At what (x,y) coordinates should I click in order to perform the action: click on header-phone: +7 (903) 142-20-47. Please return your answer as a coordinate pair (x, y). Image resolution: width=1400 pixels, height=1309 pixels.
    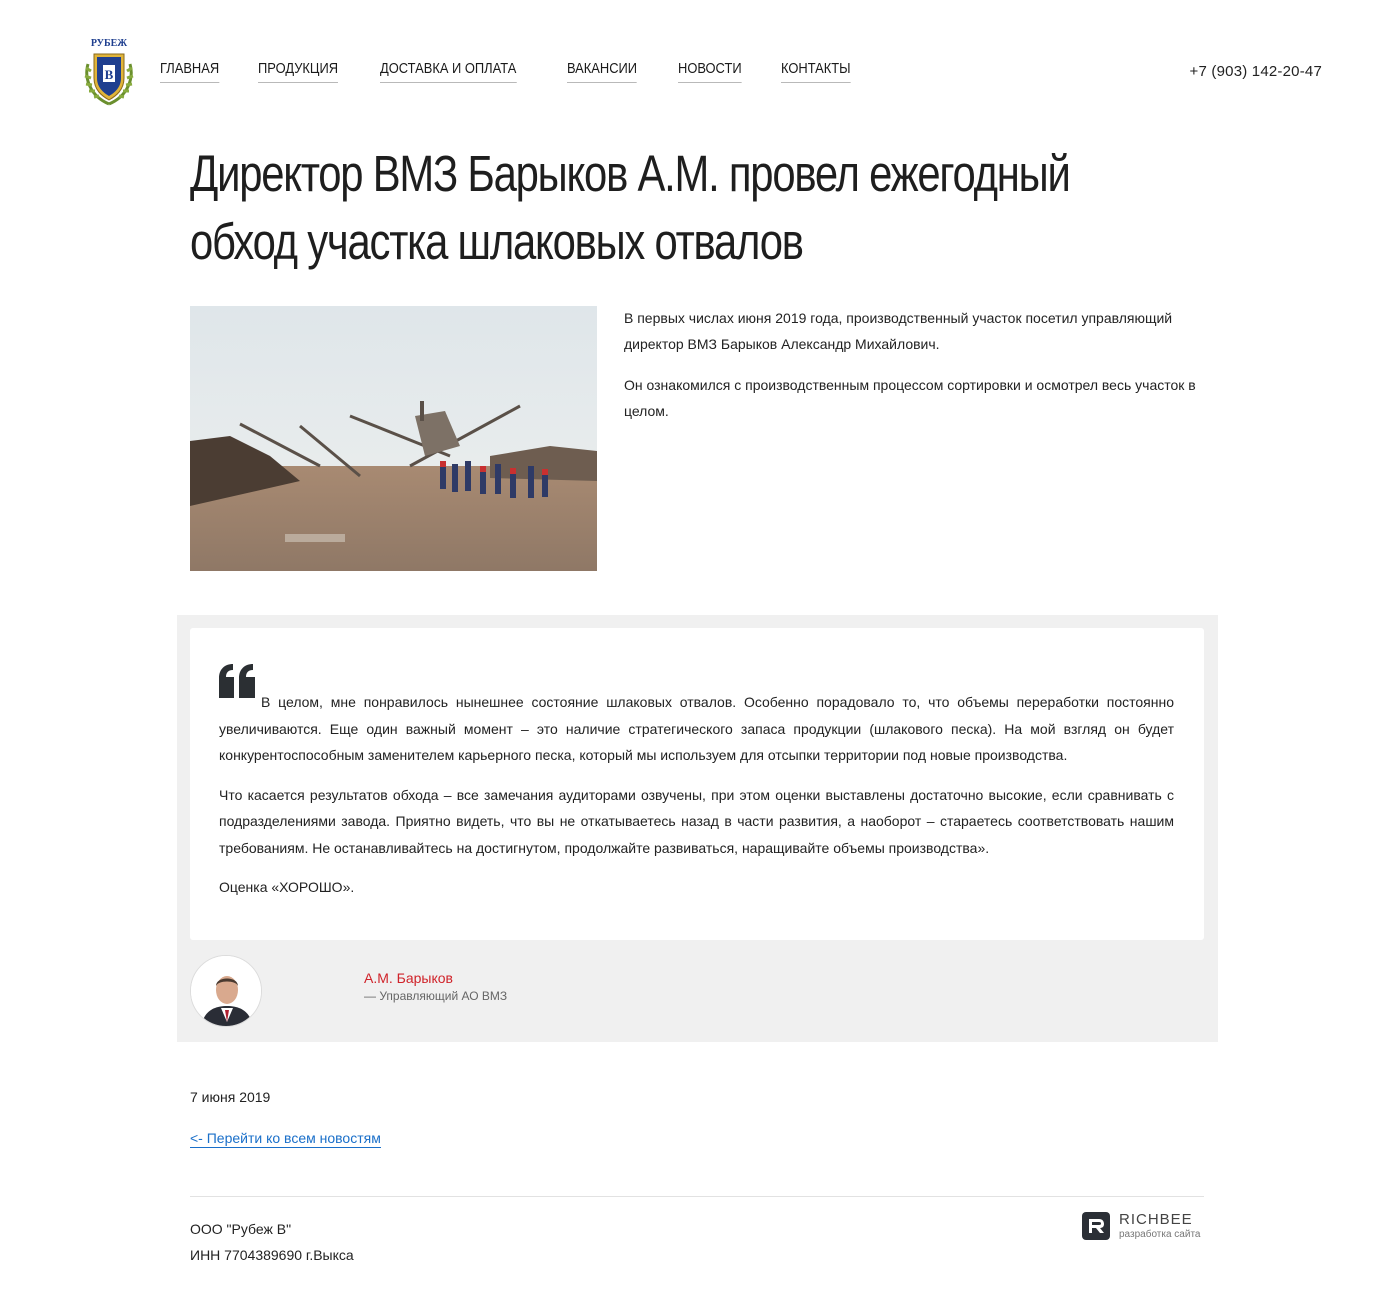
    Looking at the image, I should click on (1256, 71).